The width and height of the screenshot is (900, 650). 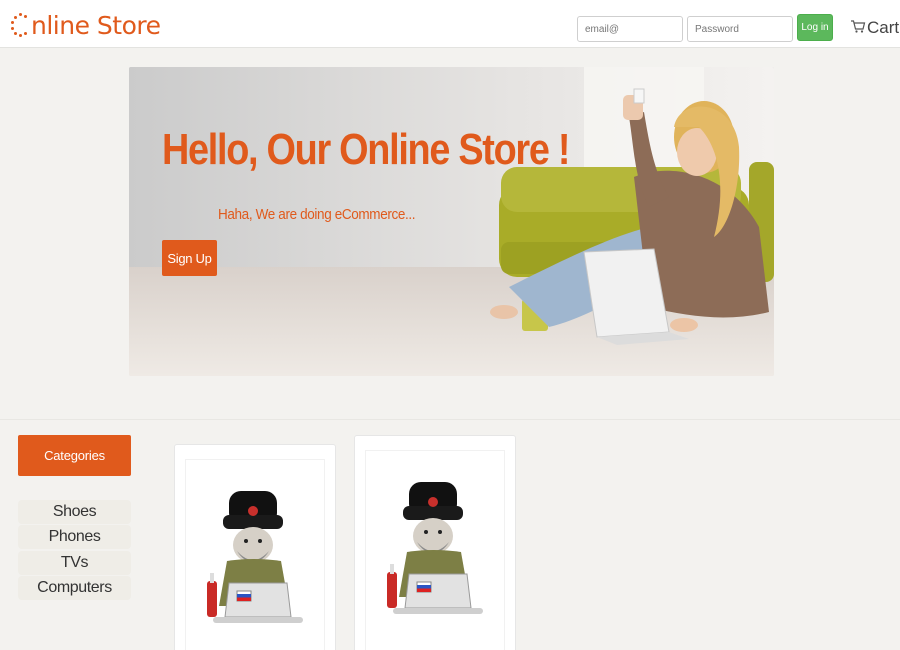 I want to click on dotted-circle-logo-icon, so click(x=20, y=25).